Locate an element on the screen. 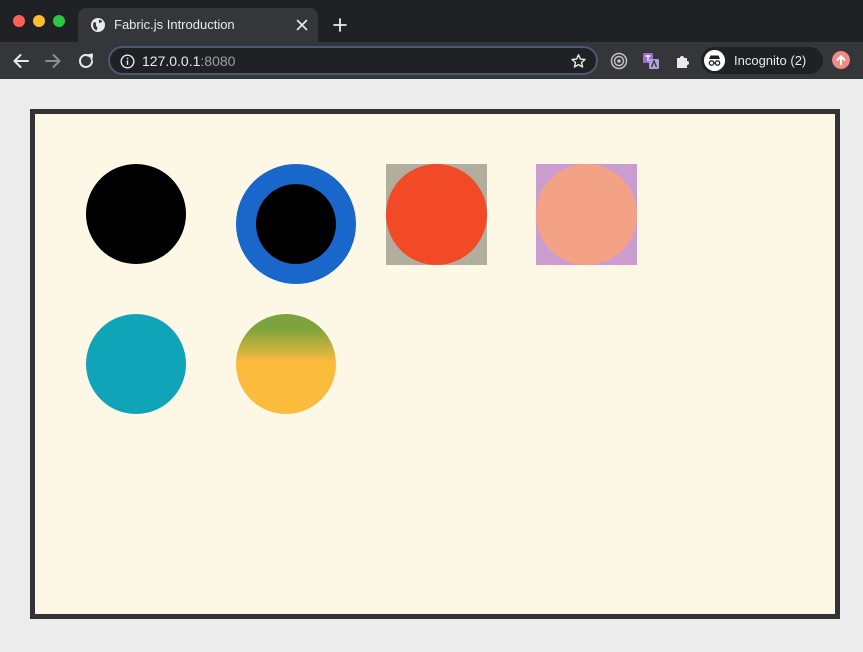  minimize-window-button is located at coordinates (39, 21).